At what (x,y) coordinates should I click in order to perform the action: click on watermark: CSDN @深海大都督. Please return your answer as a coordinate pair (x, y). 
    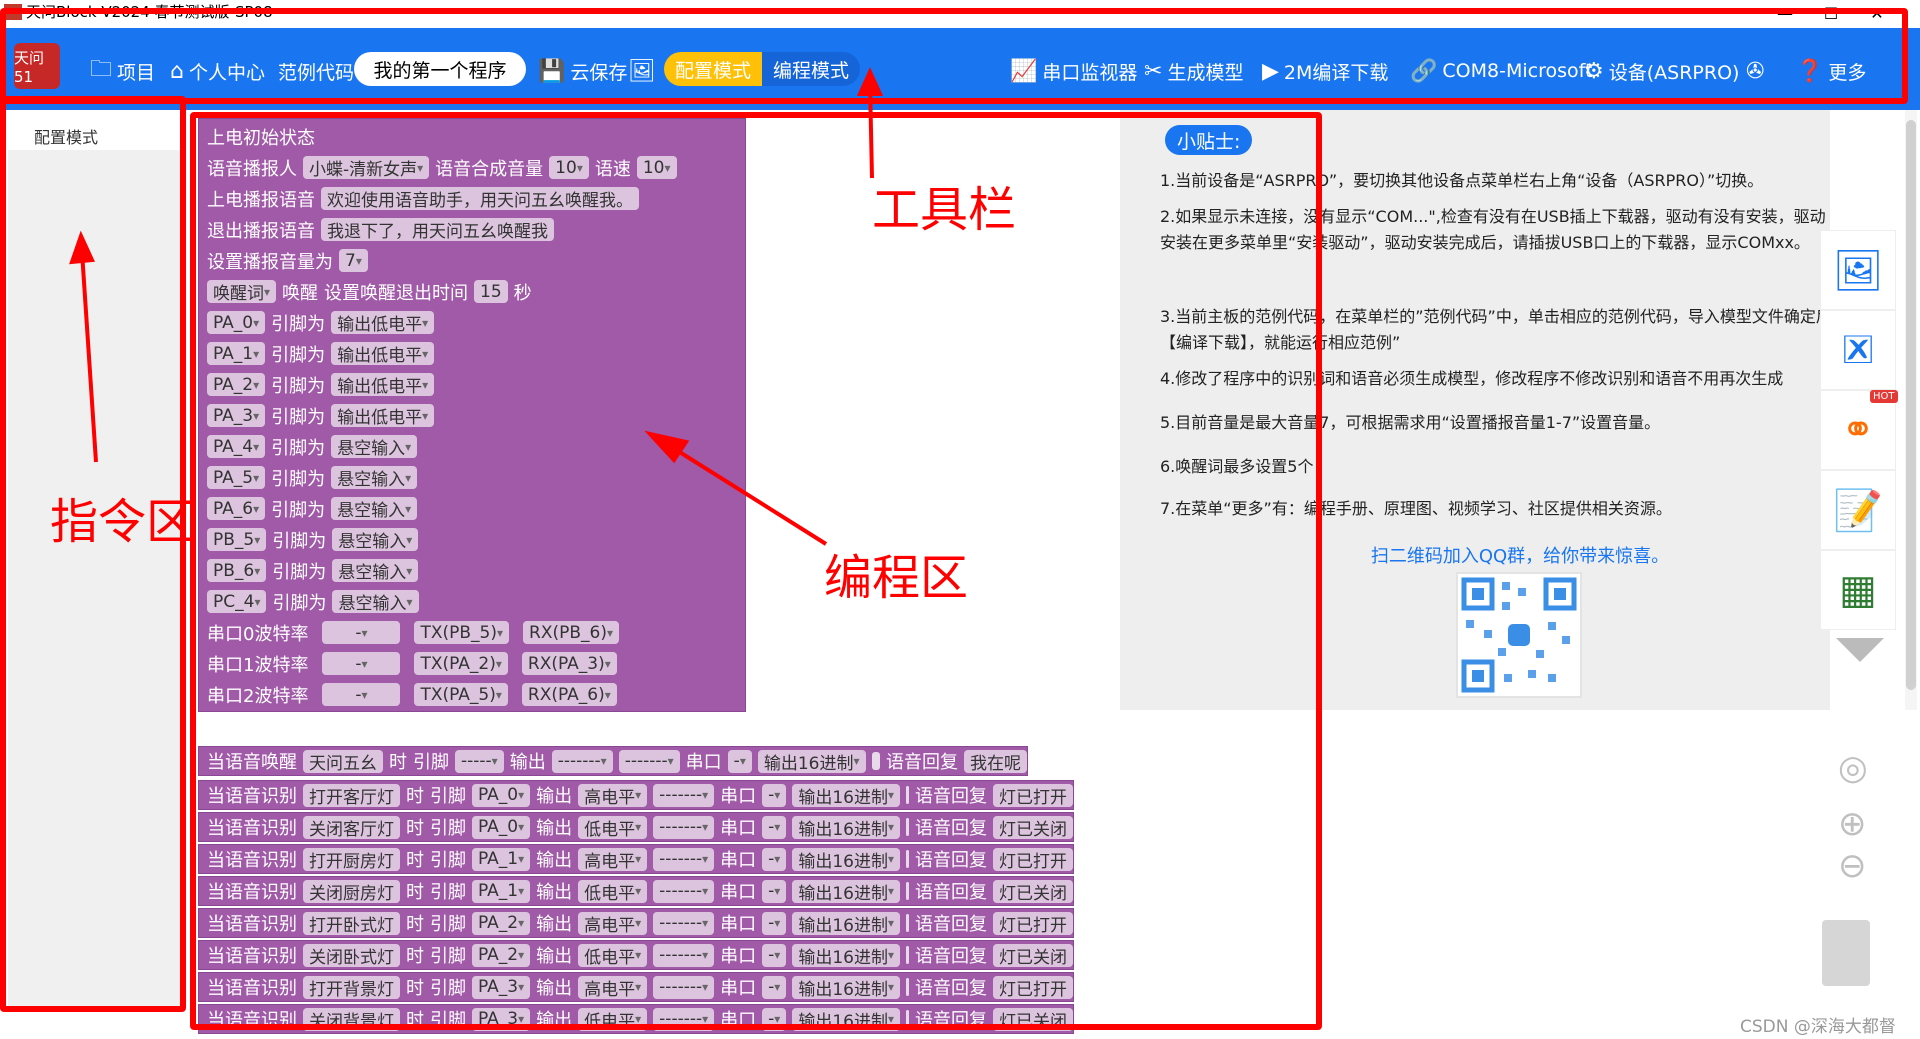
    Looking at the image, I should click on (1818, 1027).